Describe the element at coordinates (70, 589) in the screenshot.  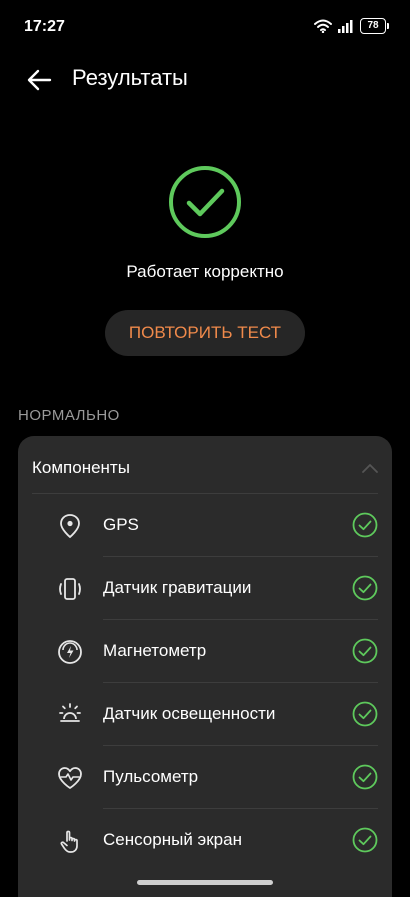
I see `phone-rotate-icon` at that location.